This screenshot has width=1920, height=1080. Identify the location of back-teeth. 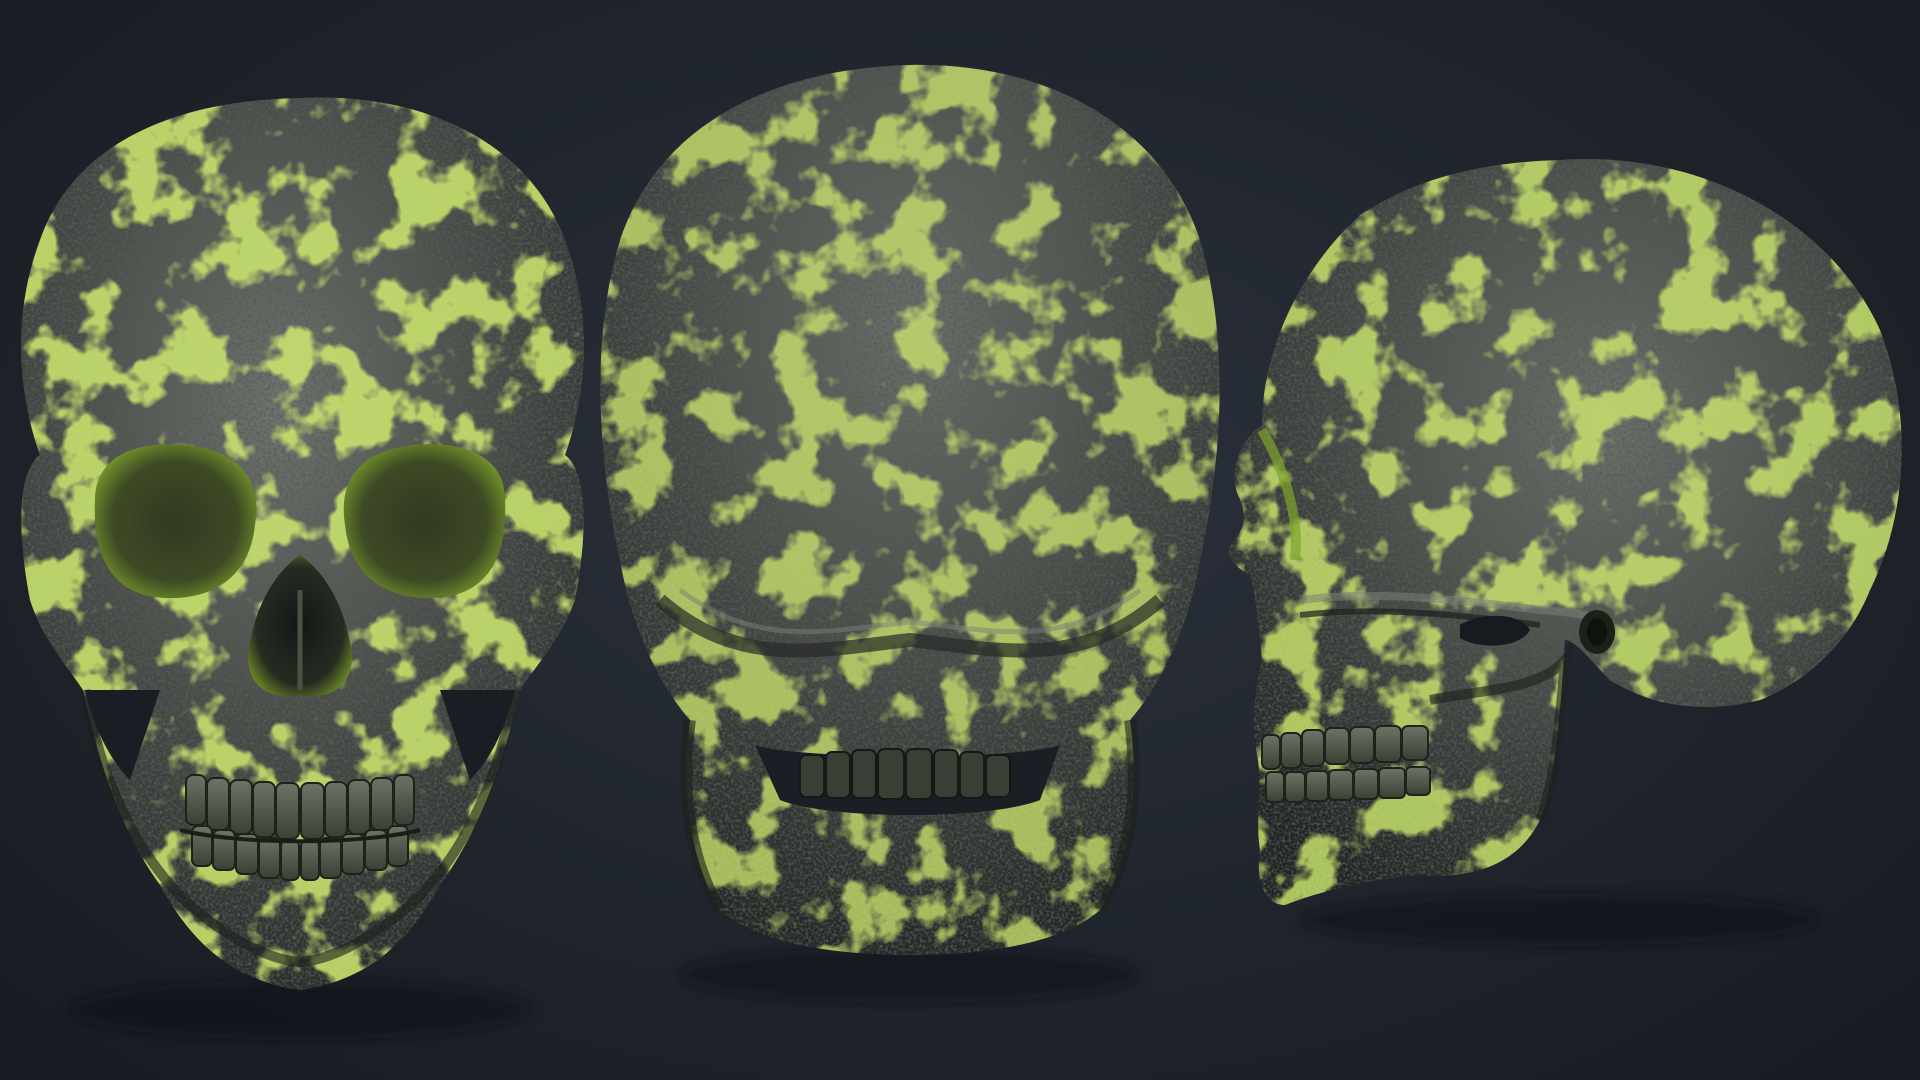
(905, 774).